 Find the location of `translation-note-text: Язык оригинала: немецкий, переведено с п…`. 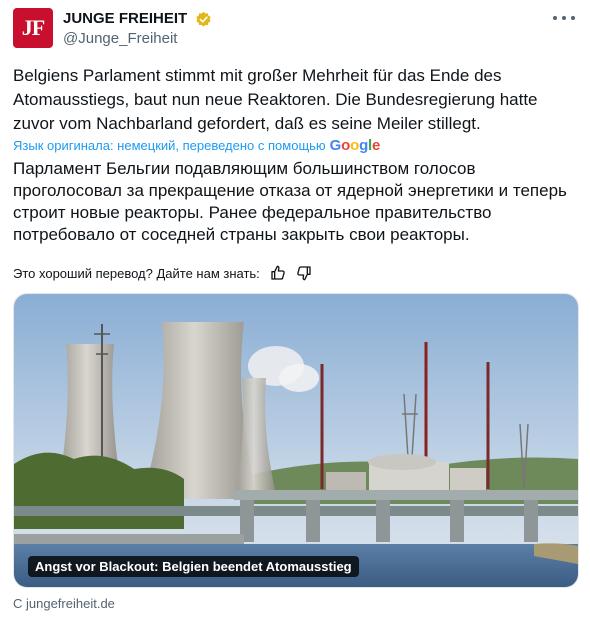

translation-note-text: Язык оригинала: немецкий, переведено с п… is located at coordinates (169, 145).